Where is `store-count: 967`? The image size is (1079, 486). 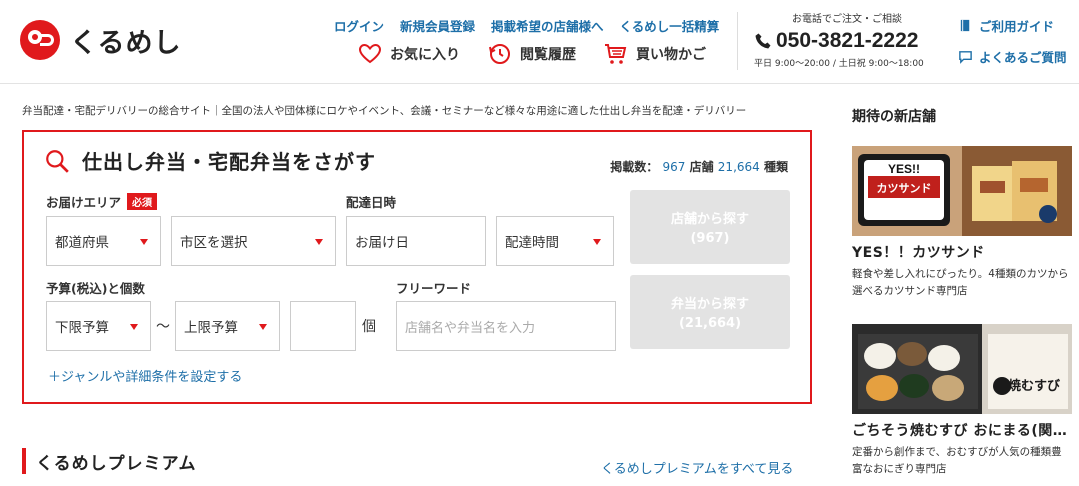
store-count: 967 is located at coordinates (674, 167).